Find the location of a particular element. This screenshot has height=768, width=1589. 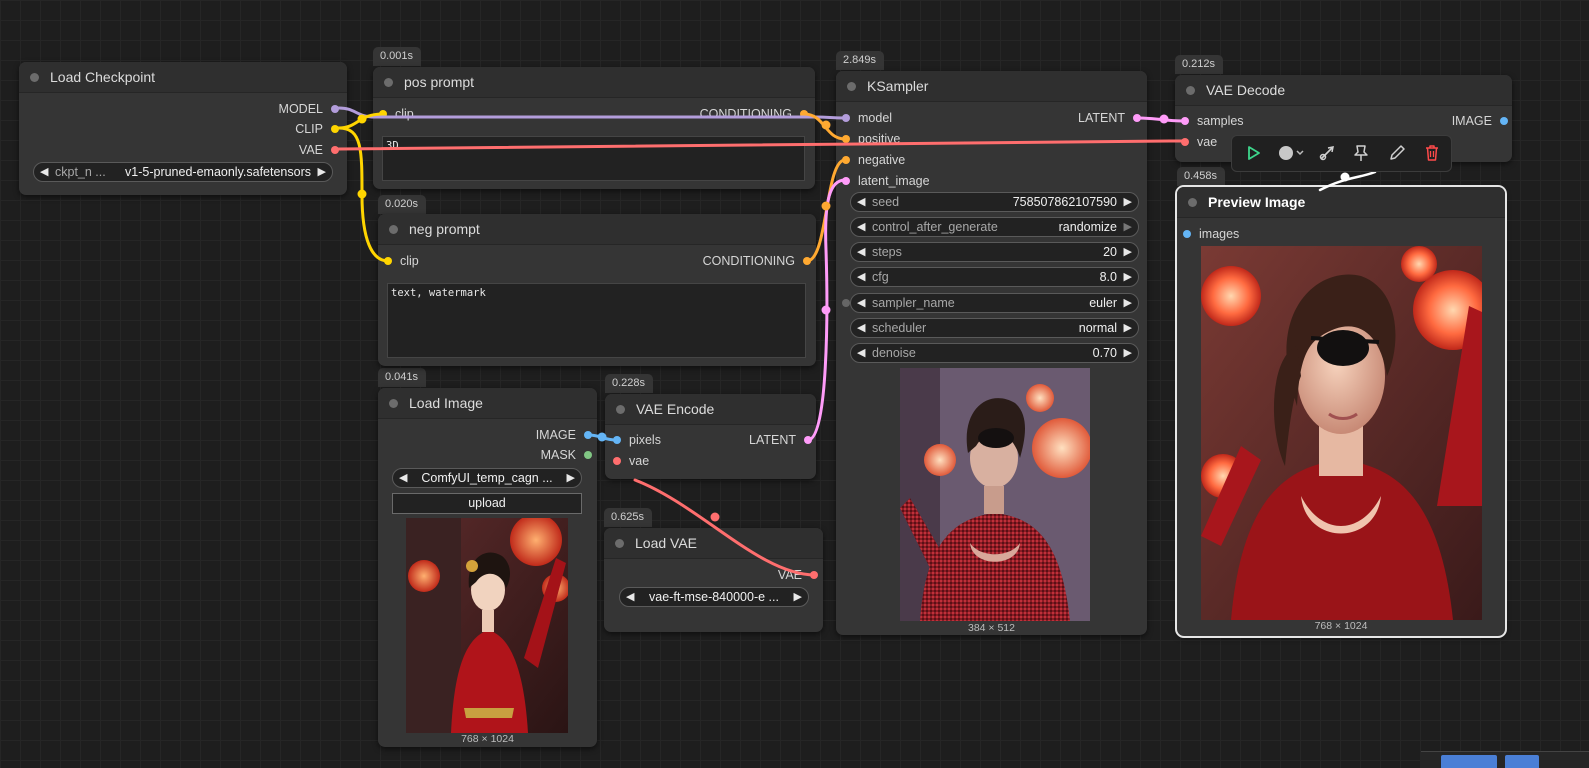

input-images: images is located at coordinates (1211, 234).